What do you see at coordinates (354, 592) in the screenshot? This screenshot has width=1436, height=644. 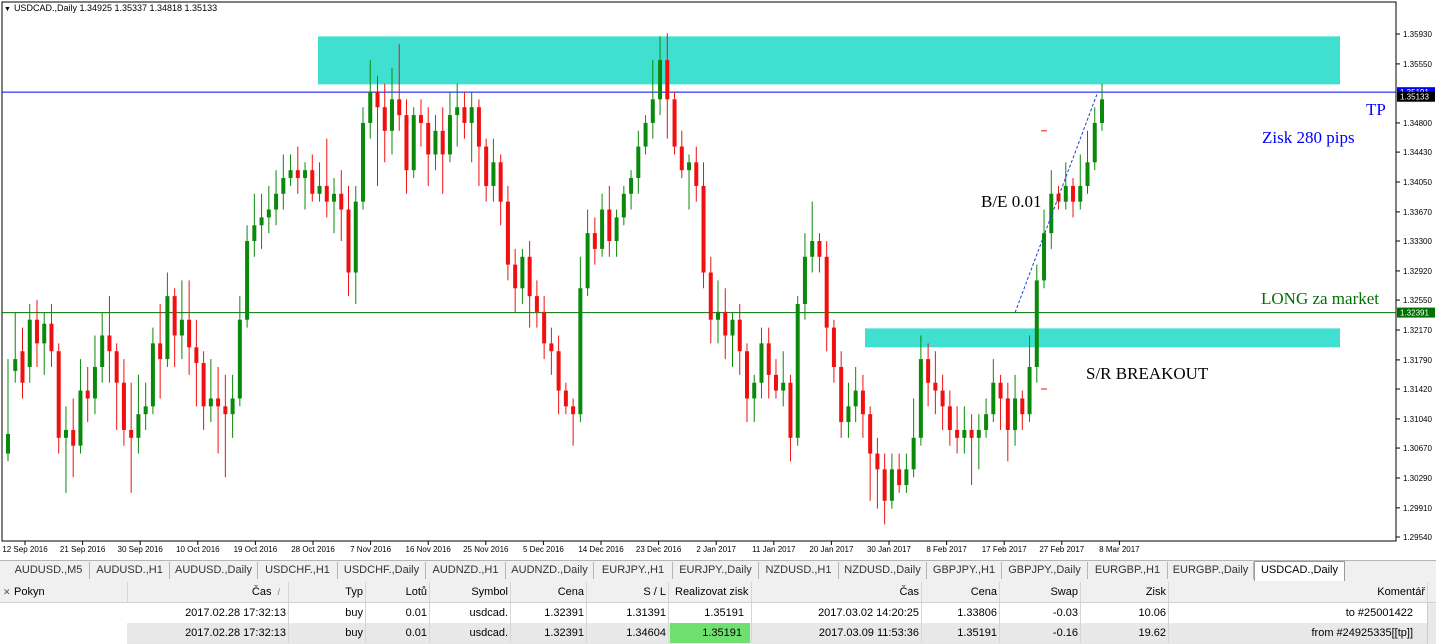 I see `col-header-typ-label: Typ` at bounding box center [354, 592].